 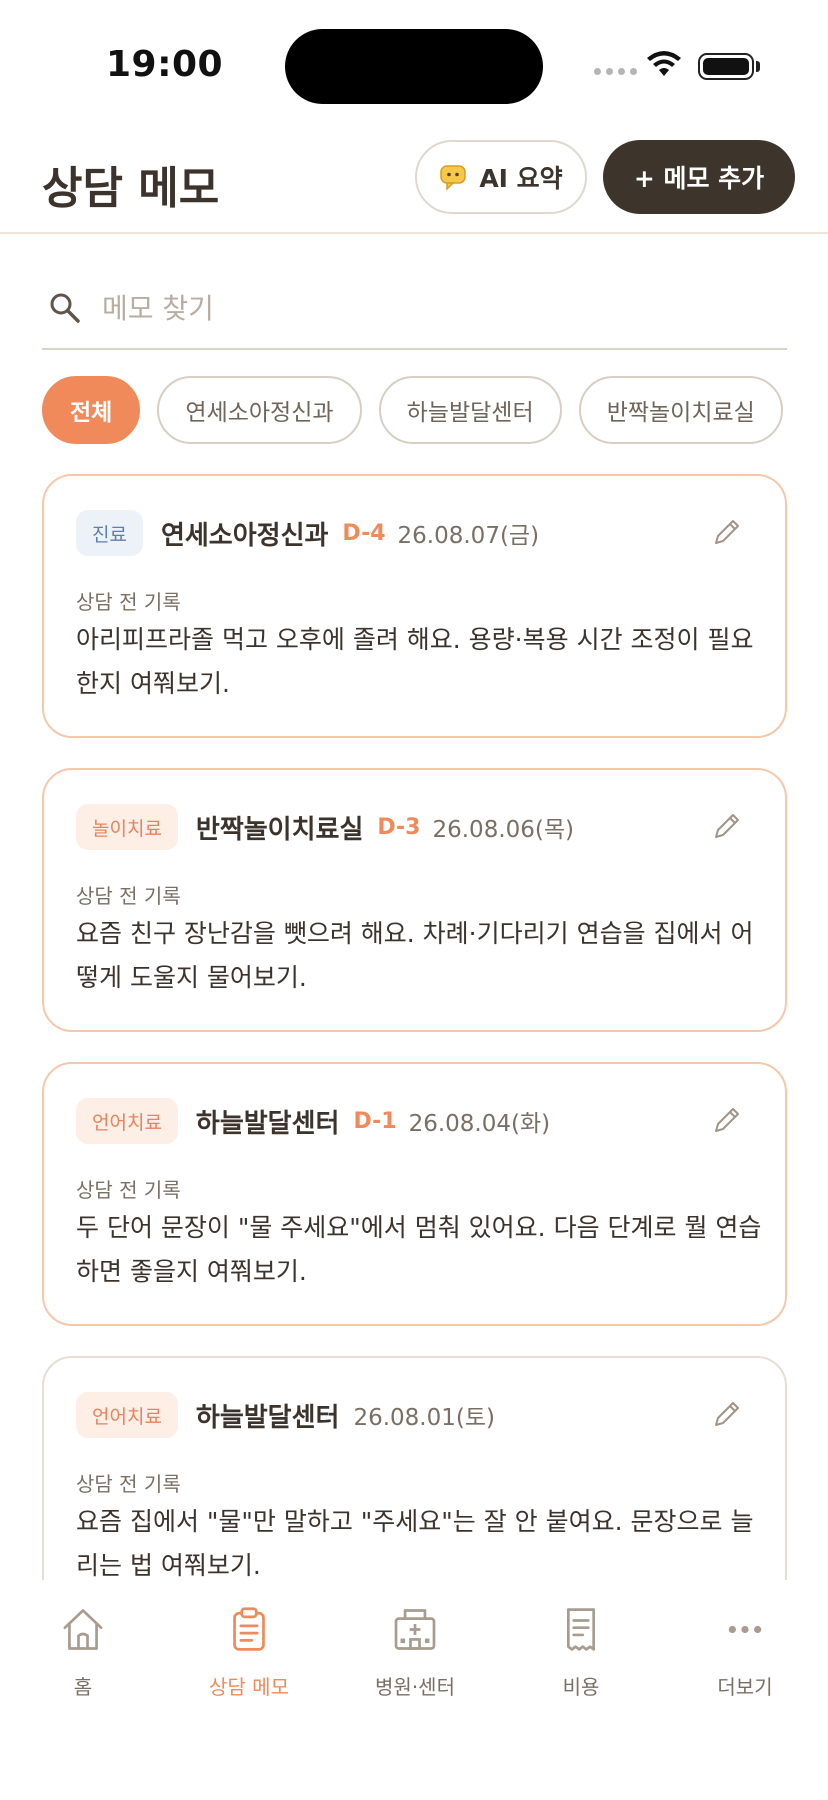 I want to click on category-tag: 놀이치료, so click(x=127, y=827).